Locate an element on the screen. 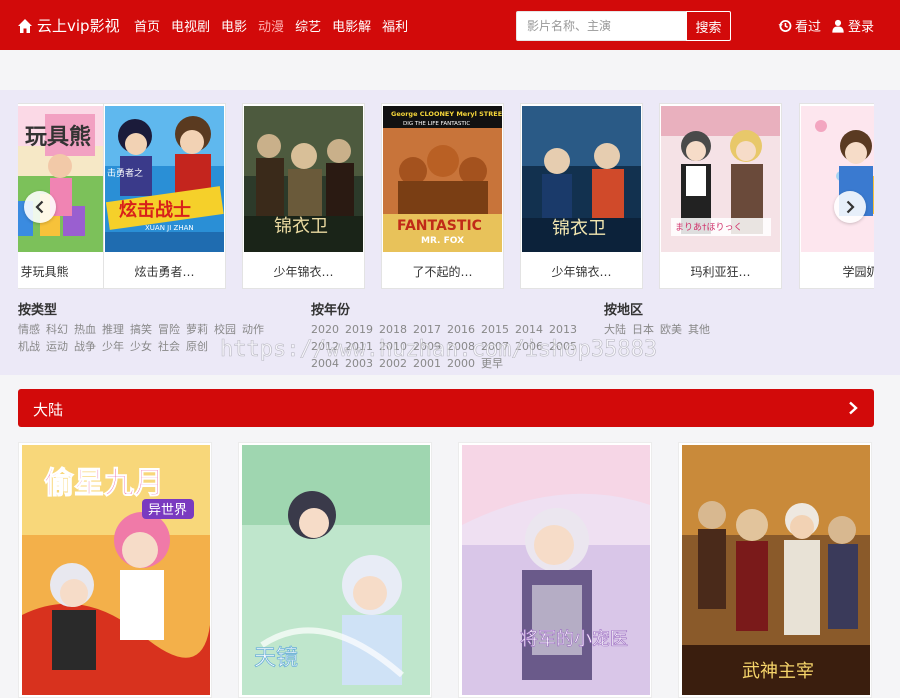  poster-subtitle-text: XUAN JI ZHAN is located at coordinates (169, 228).